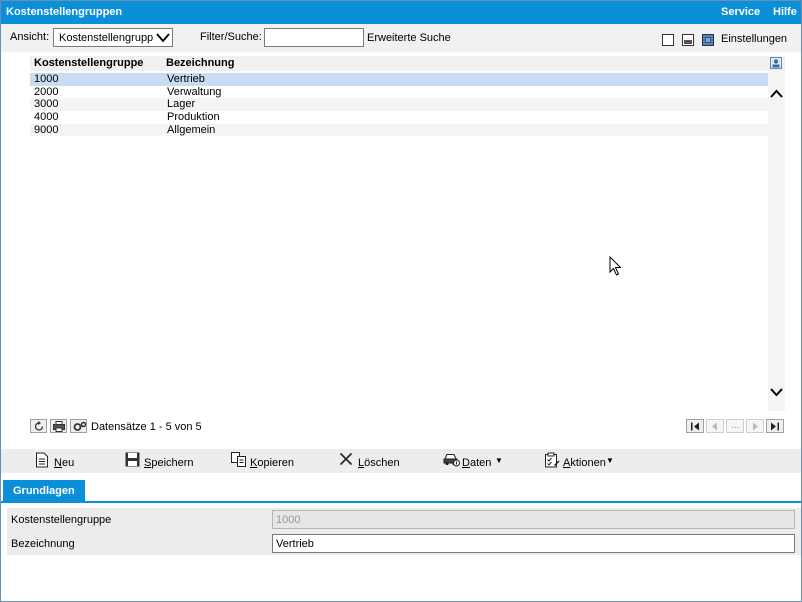 The width and height of the screenshot is (802, 602). Describe the element at coordinates (776, 241) in the screenshot. I see `vertical-scrollbar` at that location.